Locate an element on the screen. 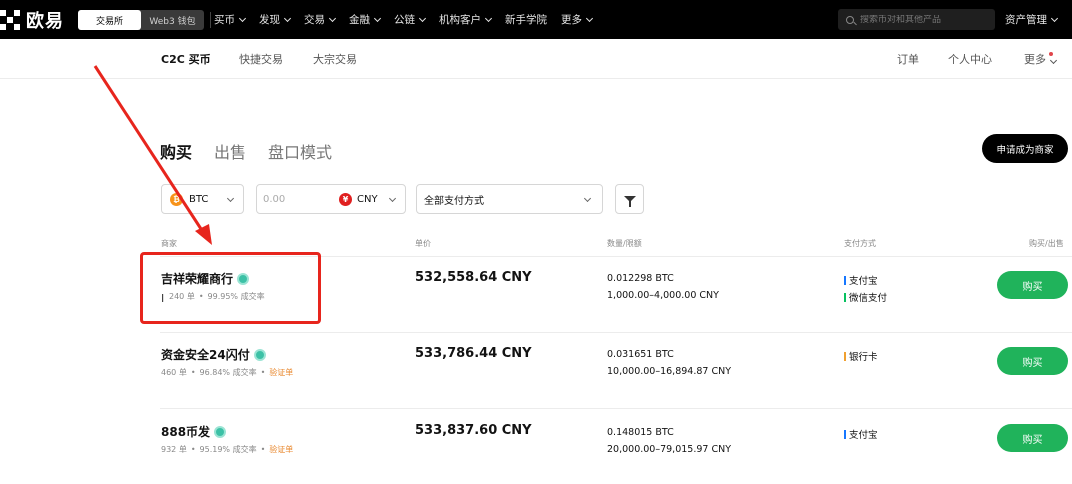 The width and height of the screenshot is (1072, 484). tab-buy: 购买 is located at coordinates (176, 151).